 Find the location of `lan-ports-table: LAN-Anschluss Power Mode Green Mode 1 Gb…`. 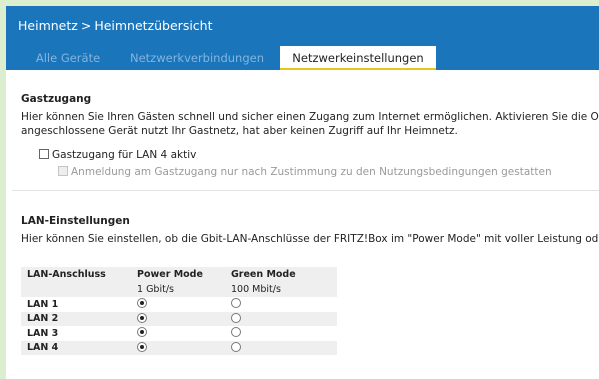

lan-ports-table: LAN-Anschluss Power Mode Green Mode 1 Gb… is located at coordinates (179, 311).